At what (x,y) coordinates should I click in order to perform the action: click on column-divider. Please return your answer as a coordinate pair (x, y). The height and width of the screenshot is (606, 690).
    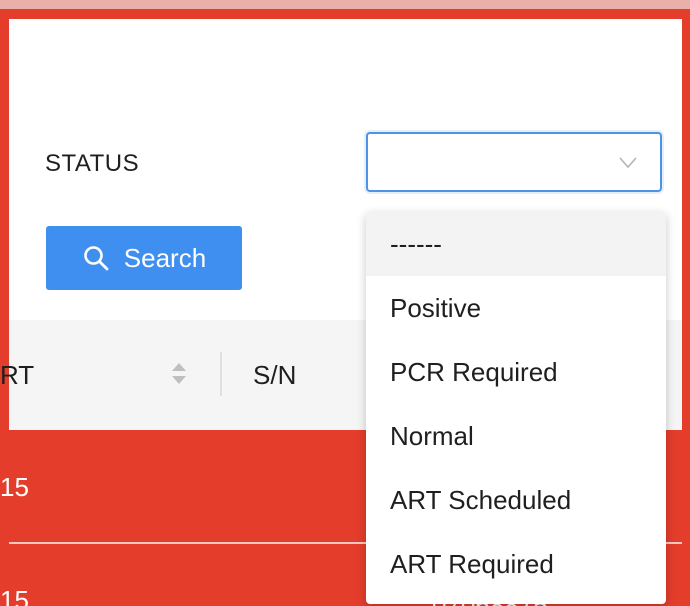
    Looking at the image, I should click on (221, 374).